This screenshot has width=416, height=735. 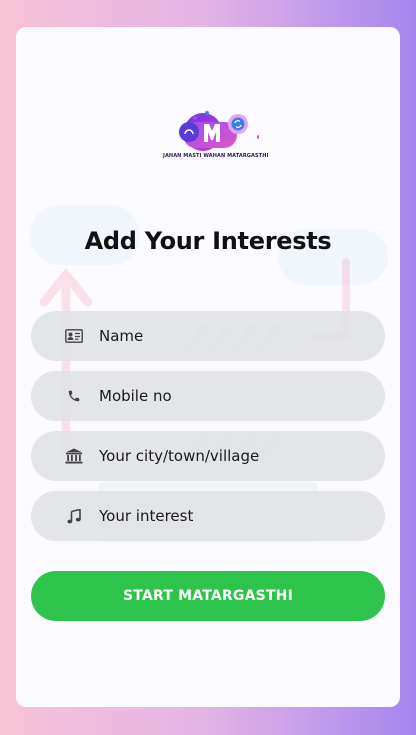 I want to click on city-input, so click(x=224, y=456).